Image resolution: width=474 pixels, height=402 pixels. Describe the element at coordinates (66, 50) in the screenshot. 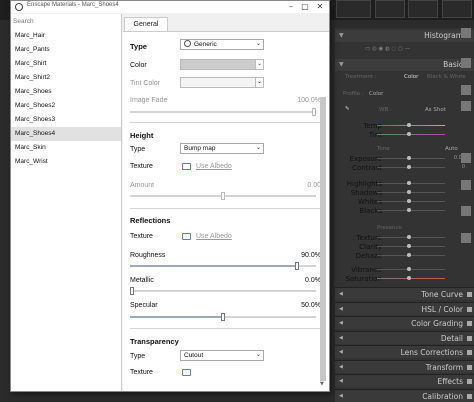

I see `material-list-item: Marc_Pants` at that location.